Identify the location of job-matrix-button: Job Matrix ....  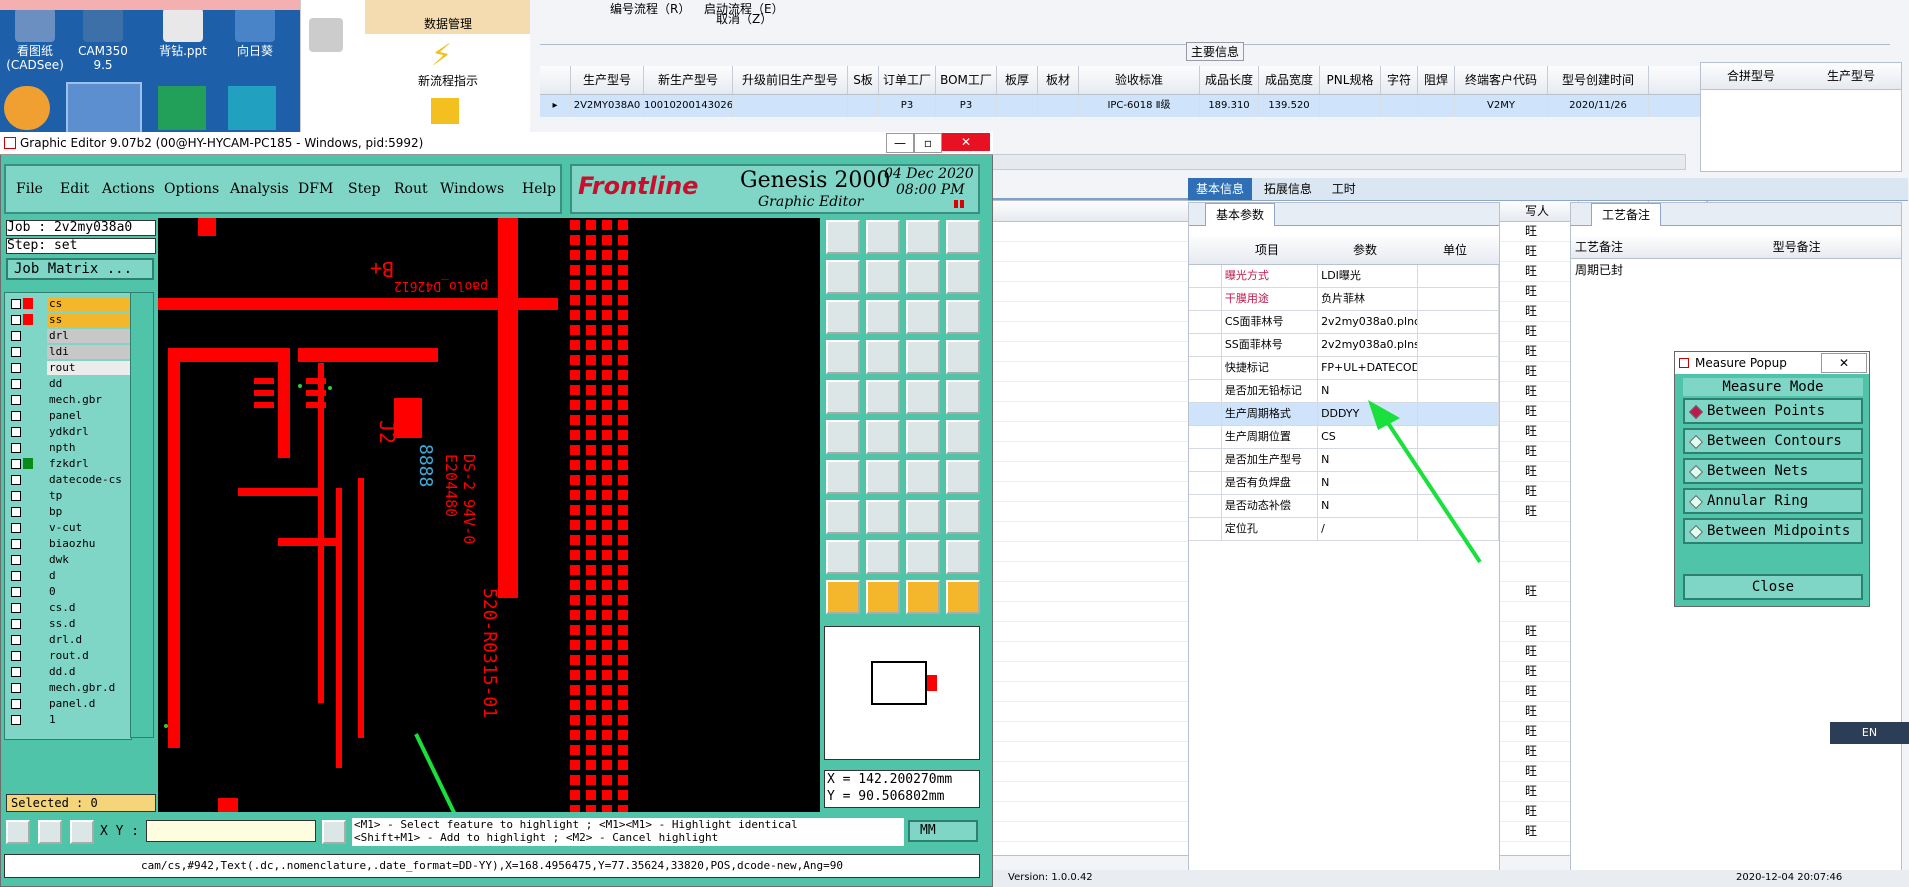
(80, 269).